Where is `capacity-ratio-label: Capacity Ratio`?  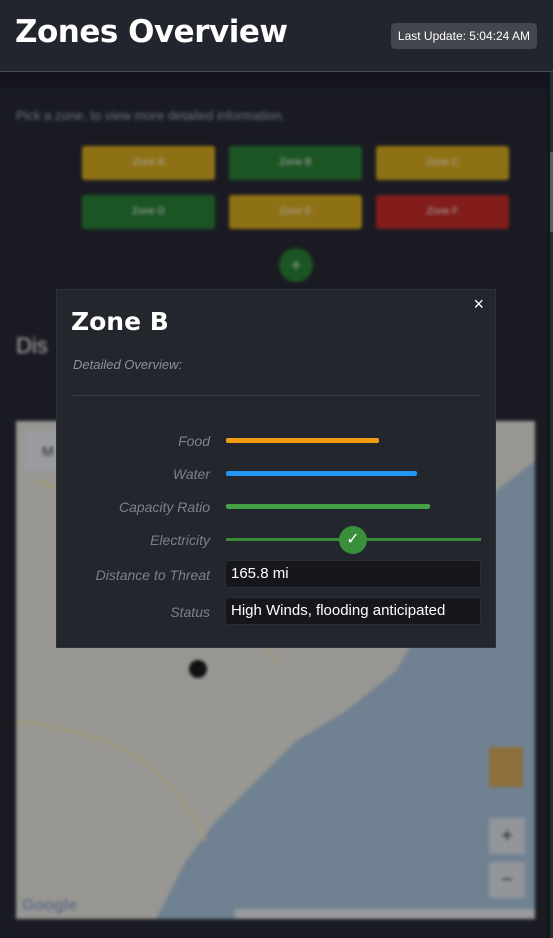 capacity-ratio-label: Capacity Ratio is located at coordinates (164, 507).